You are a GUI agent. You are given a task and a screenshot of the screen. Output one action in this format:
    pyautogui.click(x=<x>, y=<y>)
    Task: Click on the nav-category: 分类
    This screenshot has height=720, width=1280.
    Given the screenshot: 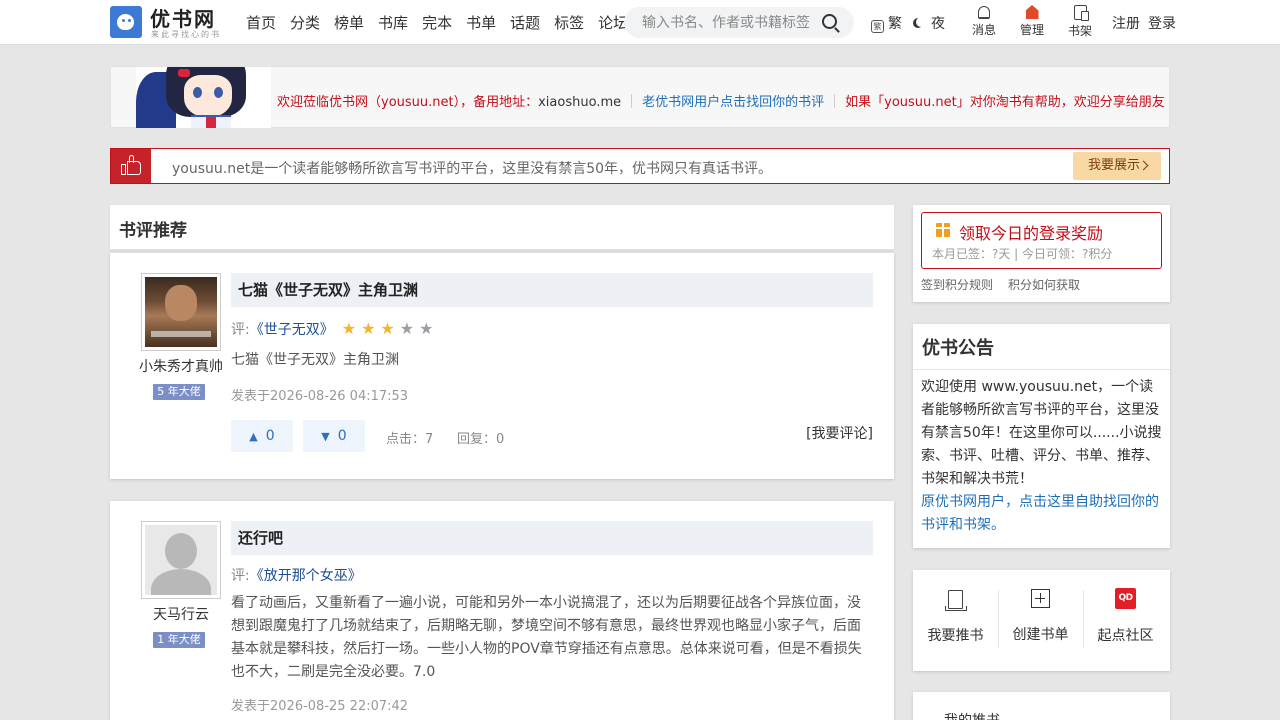 What is the action you would take?
    pyautogui.click(x=305, y=22)
    